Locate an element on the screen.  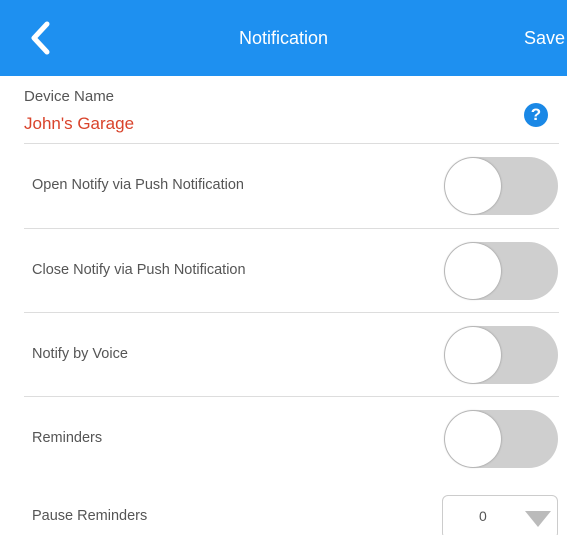
setting-label: Notify by Voice is located at coordinates (80, 354).